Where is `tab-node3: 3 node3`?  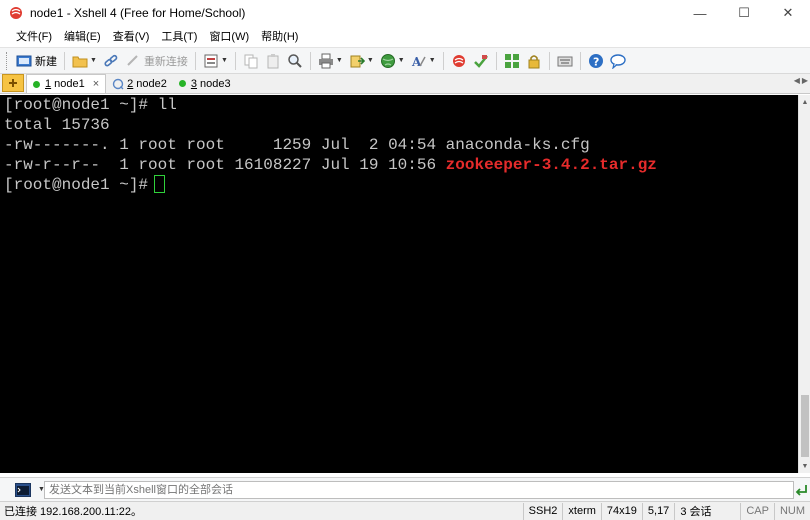 tab-node3: 3 node3 is located at coordinates (205, 83).